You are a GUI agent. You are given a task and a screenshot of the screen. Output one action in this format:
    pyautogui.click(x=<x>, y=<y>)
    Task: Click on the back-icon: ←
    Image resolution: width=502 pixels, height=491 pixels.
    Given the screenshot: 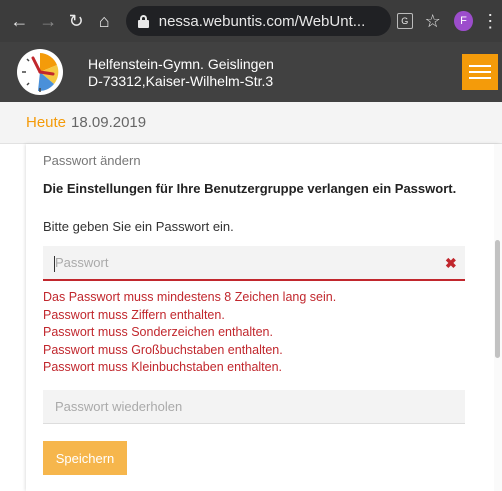 What is the action you would take?
    pyautogui.click(x=19, y=21)
    